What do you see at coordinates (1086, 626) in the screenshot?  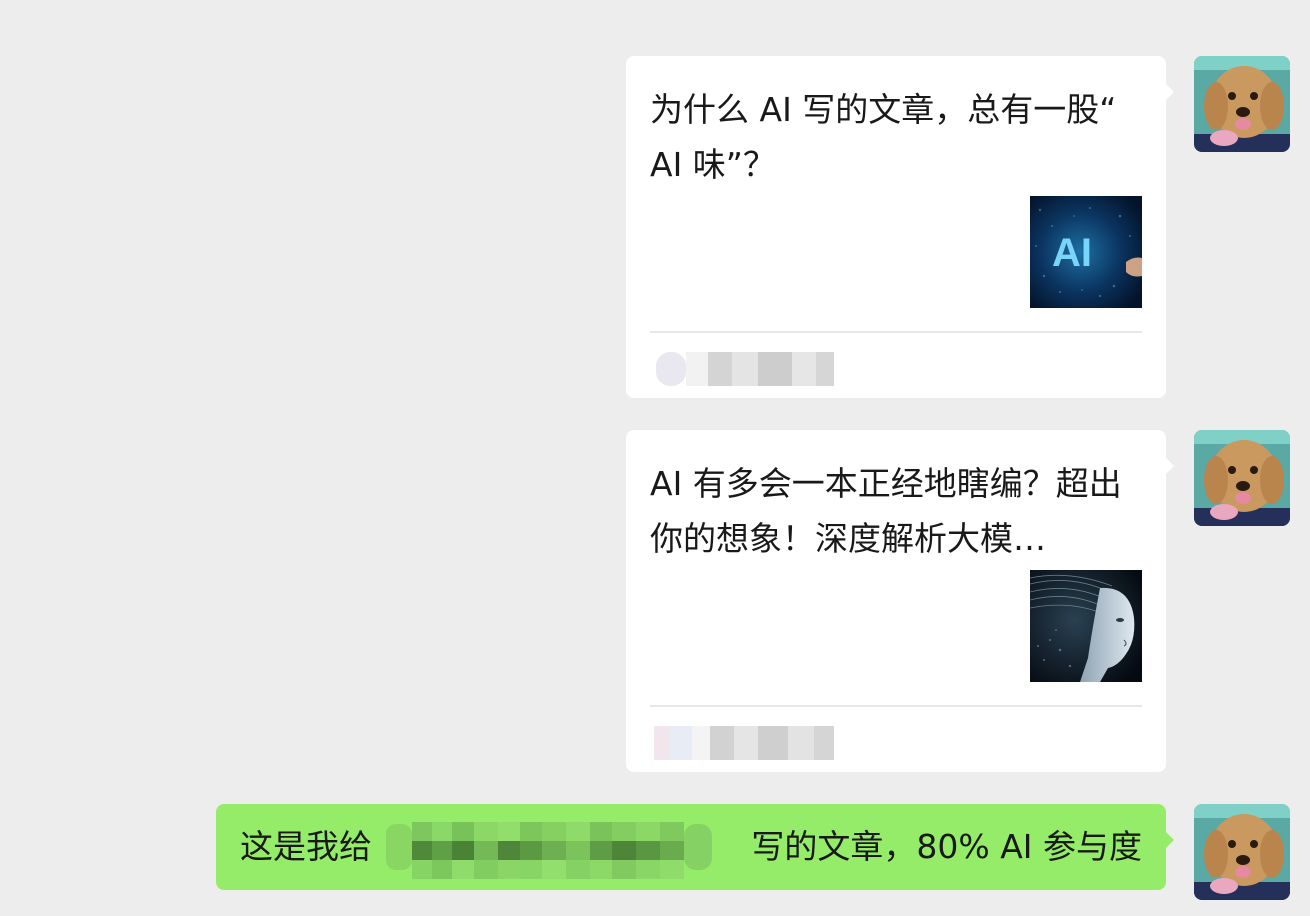 I see `card-thumbnail` at bounding box center [1086, 626].